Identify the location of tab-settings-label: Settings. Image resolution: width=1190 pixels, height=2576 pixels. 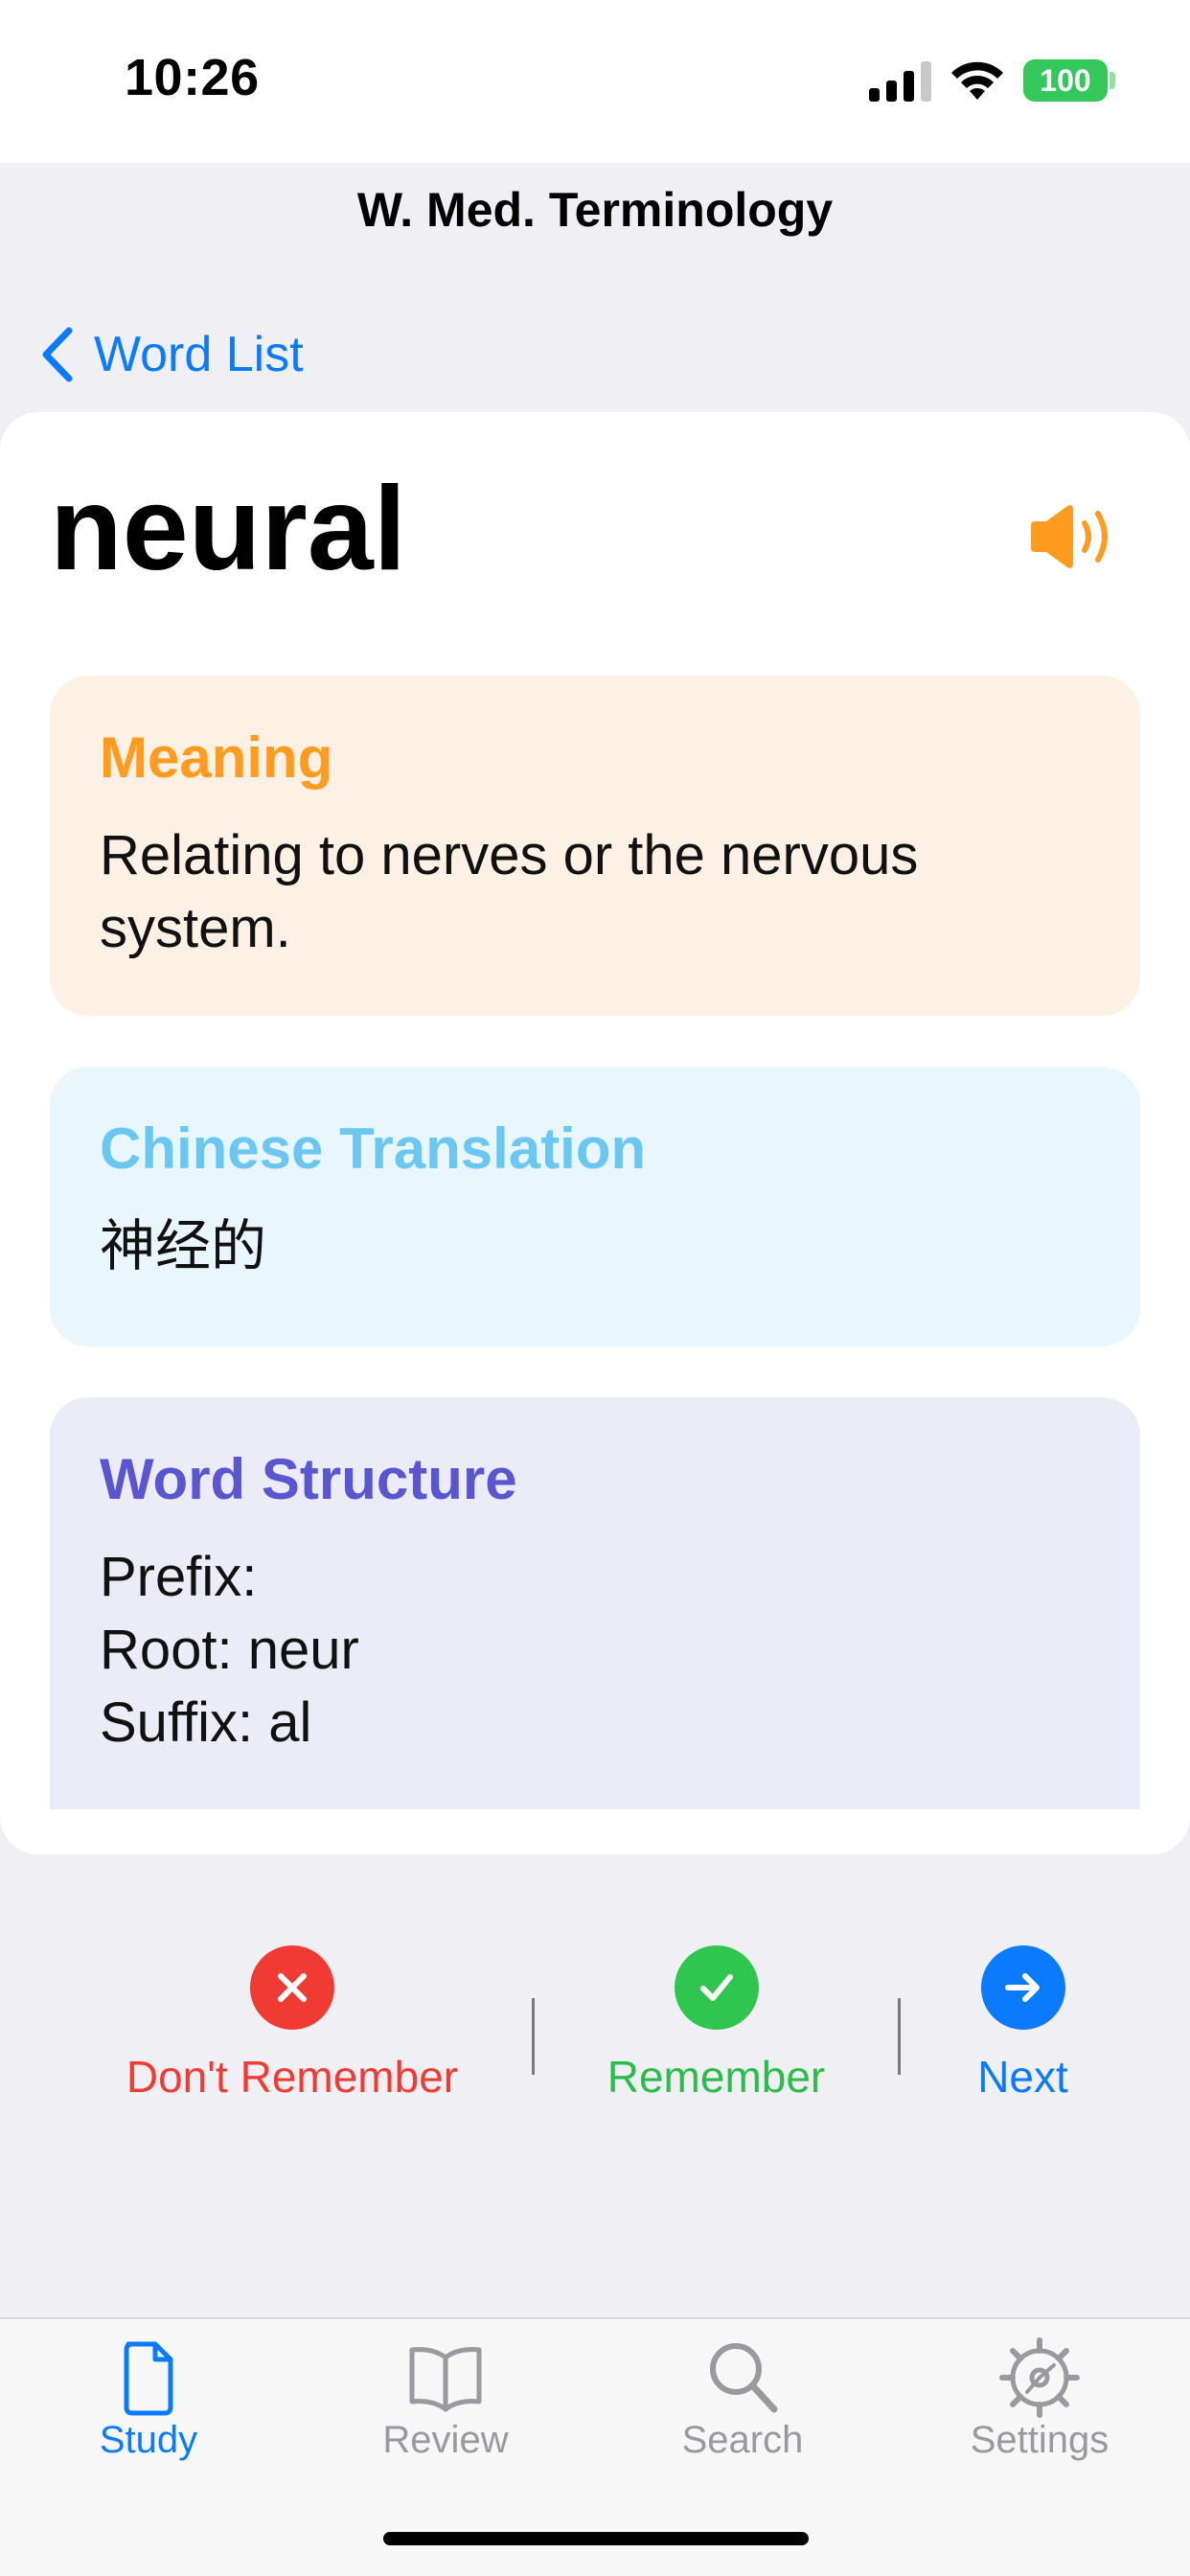
(1040, 2440).